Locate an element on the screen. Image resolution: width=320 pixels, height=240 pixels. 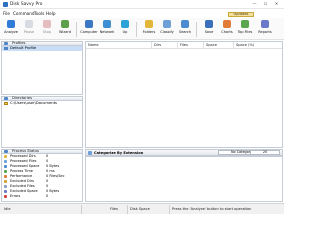
directory-item: C:\Users\user\Documents is located at coordinates (42, 103).